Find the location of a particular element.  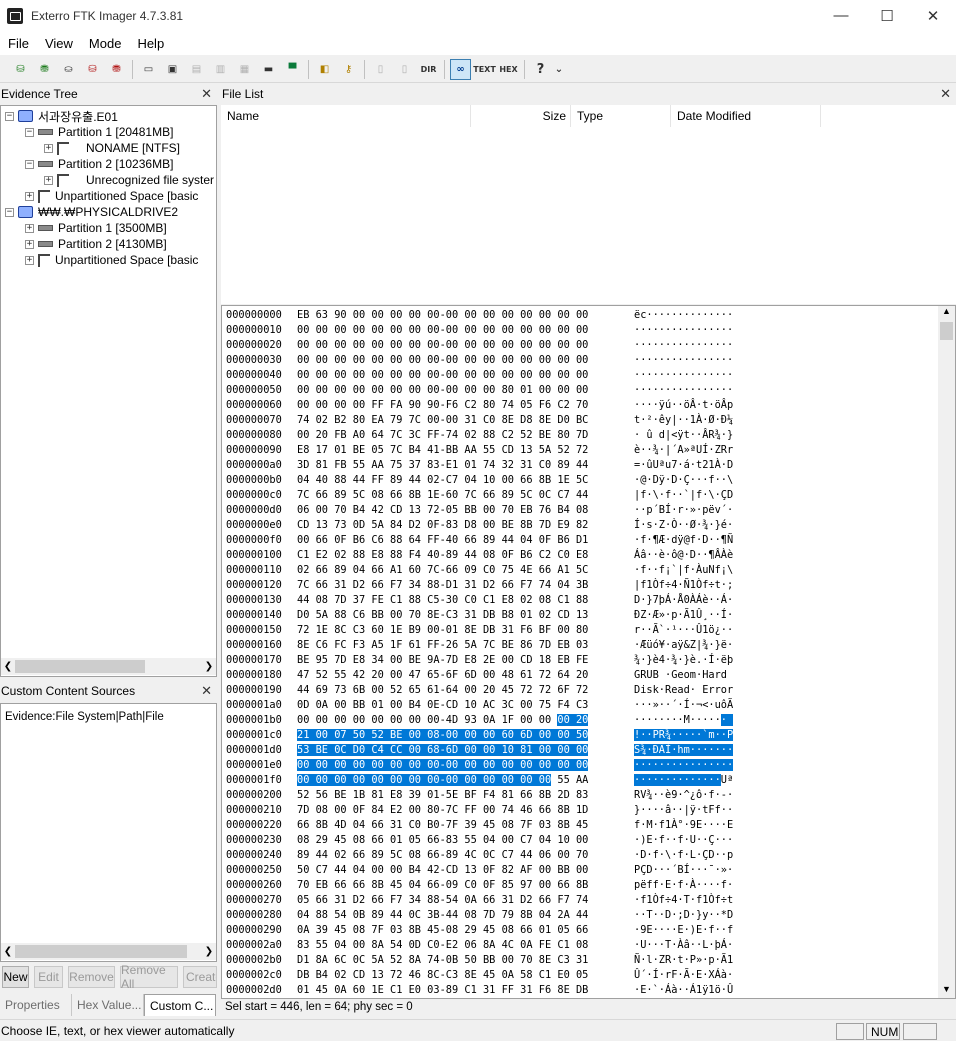

hex-ascii: pëff·E·f·À····f· is located at coordinates (683, 885).